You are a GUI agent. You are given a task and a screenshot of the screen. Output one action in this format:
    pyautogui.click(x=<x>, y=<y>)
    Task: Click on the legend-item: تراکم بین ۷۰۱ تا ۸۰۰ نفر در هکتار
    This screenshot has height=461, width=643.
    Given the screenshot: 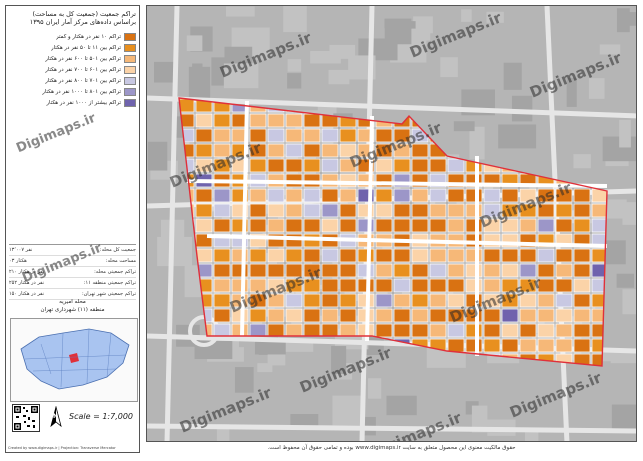 What is the action you would take?
    pyautogui.click(x=72, y=80)
    